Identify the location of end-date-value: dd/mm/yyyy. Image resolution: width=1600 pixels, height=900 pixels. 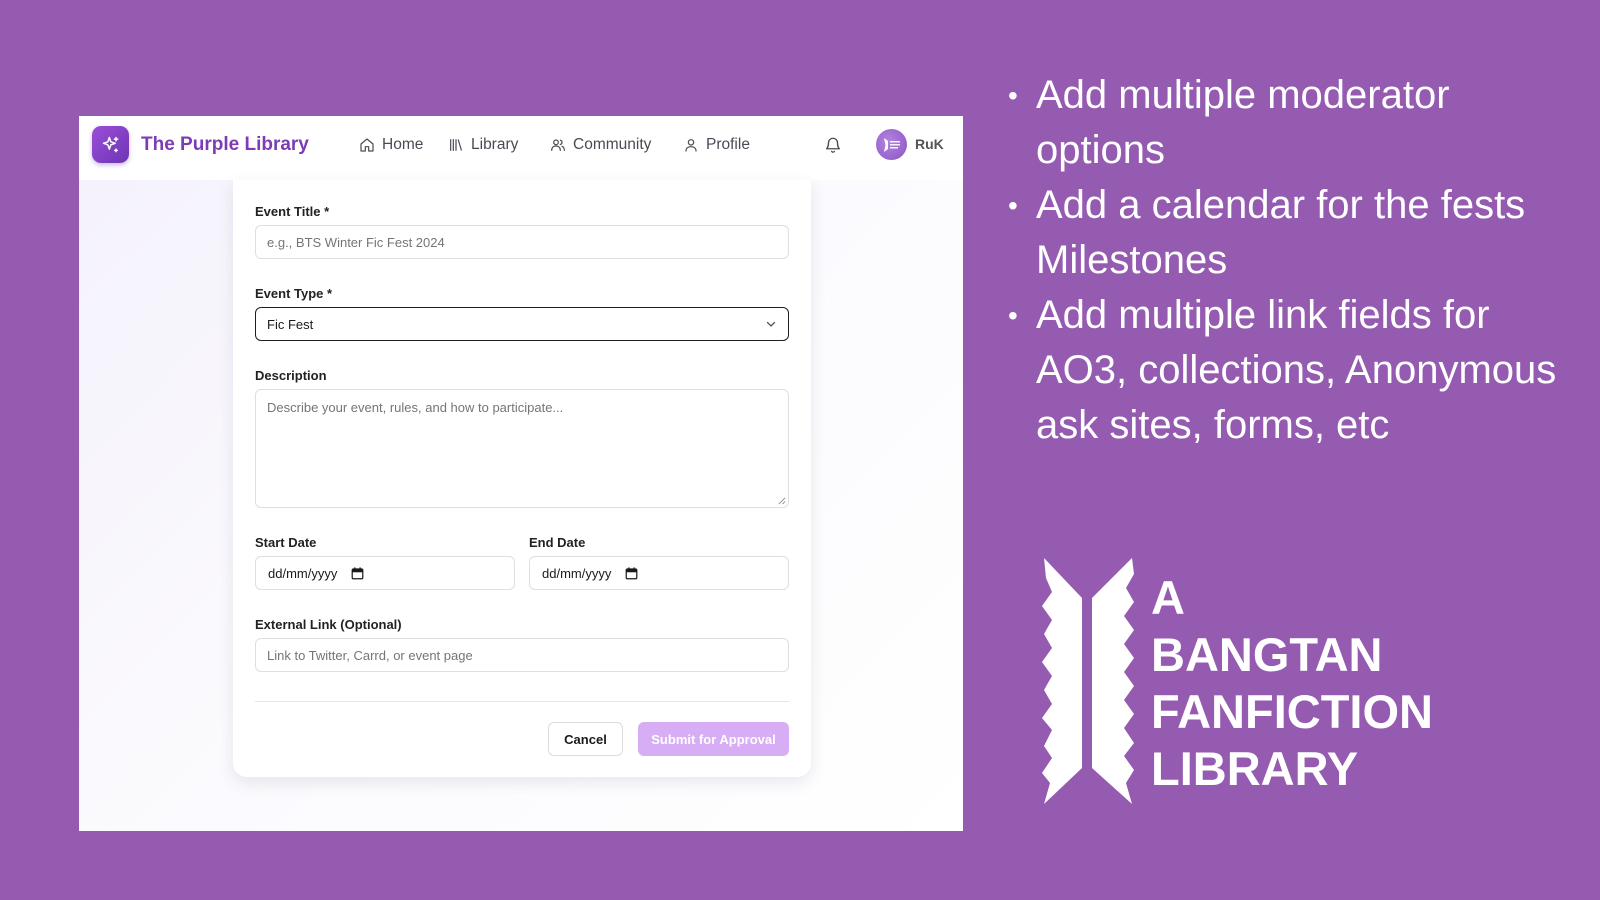
(577, 573).